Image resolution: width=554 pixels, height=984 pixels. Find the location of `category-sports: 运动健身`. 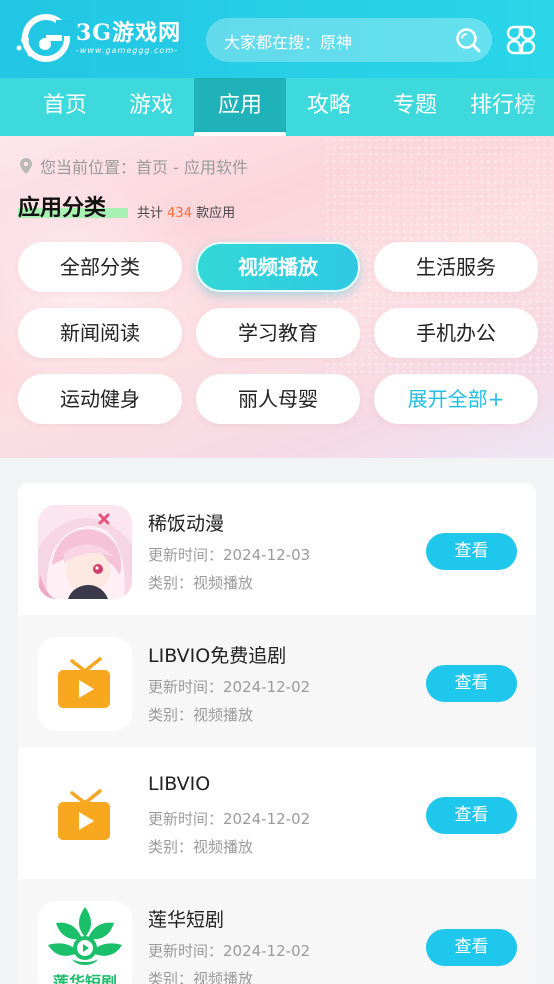

category-sports: 运动健身 is located at coordinates (100, 399).